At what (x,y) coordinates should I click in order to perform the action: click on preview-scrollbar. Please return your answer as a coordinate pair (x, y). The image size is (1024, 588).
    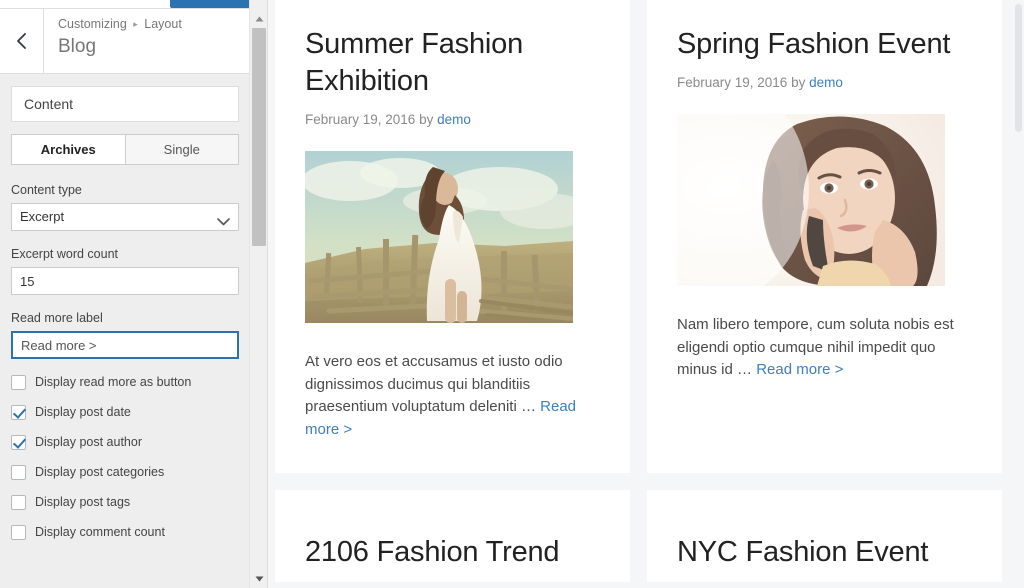
    Looking at the image, I should click on (1016, 294).